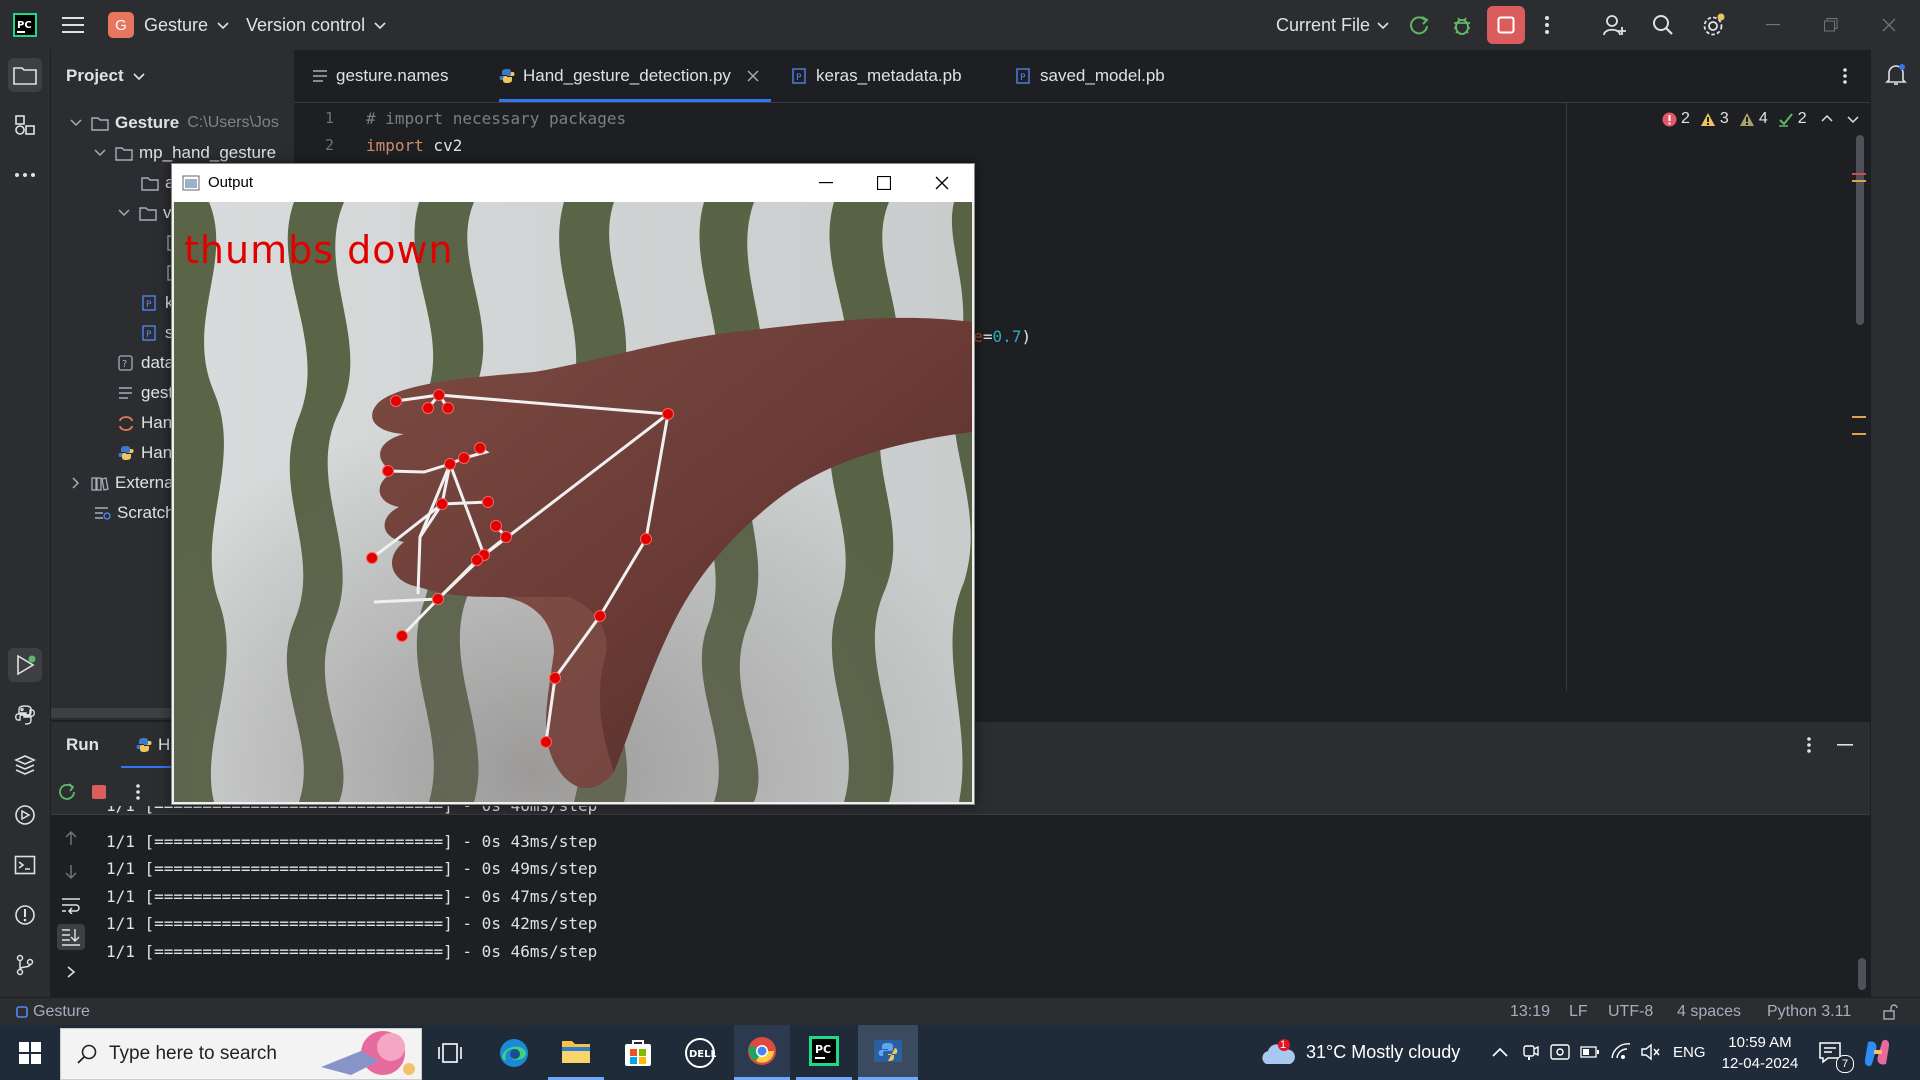 The width and height of the screenshot is (1920, 1080). What do you see at coordinates (25, 125) in the screenshot?
I see `structure-tool-icon` at bounding box center [25, 125].